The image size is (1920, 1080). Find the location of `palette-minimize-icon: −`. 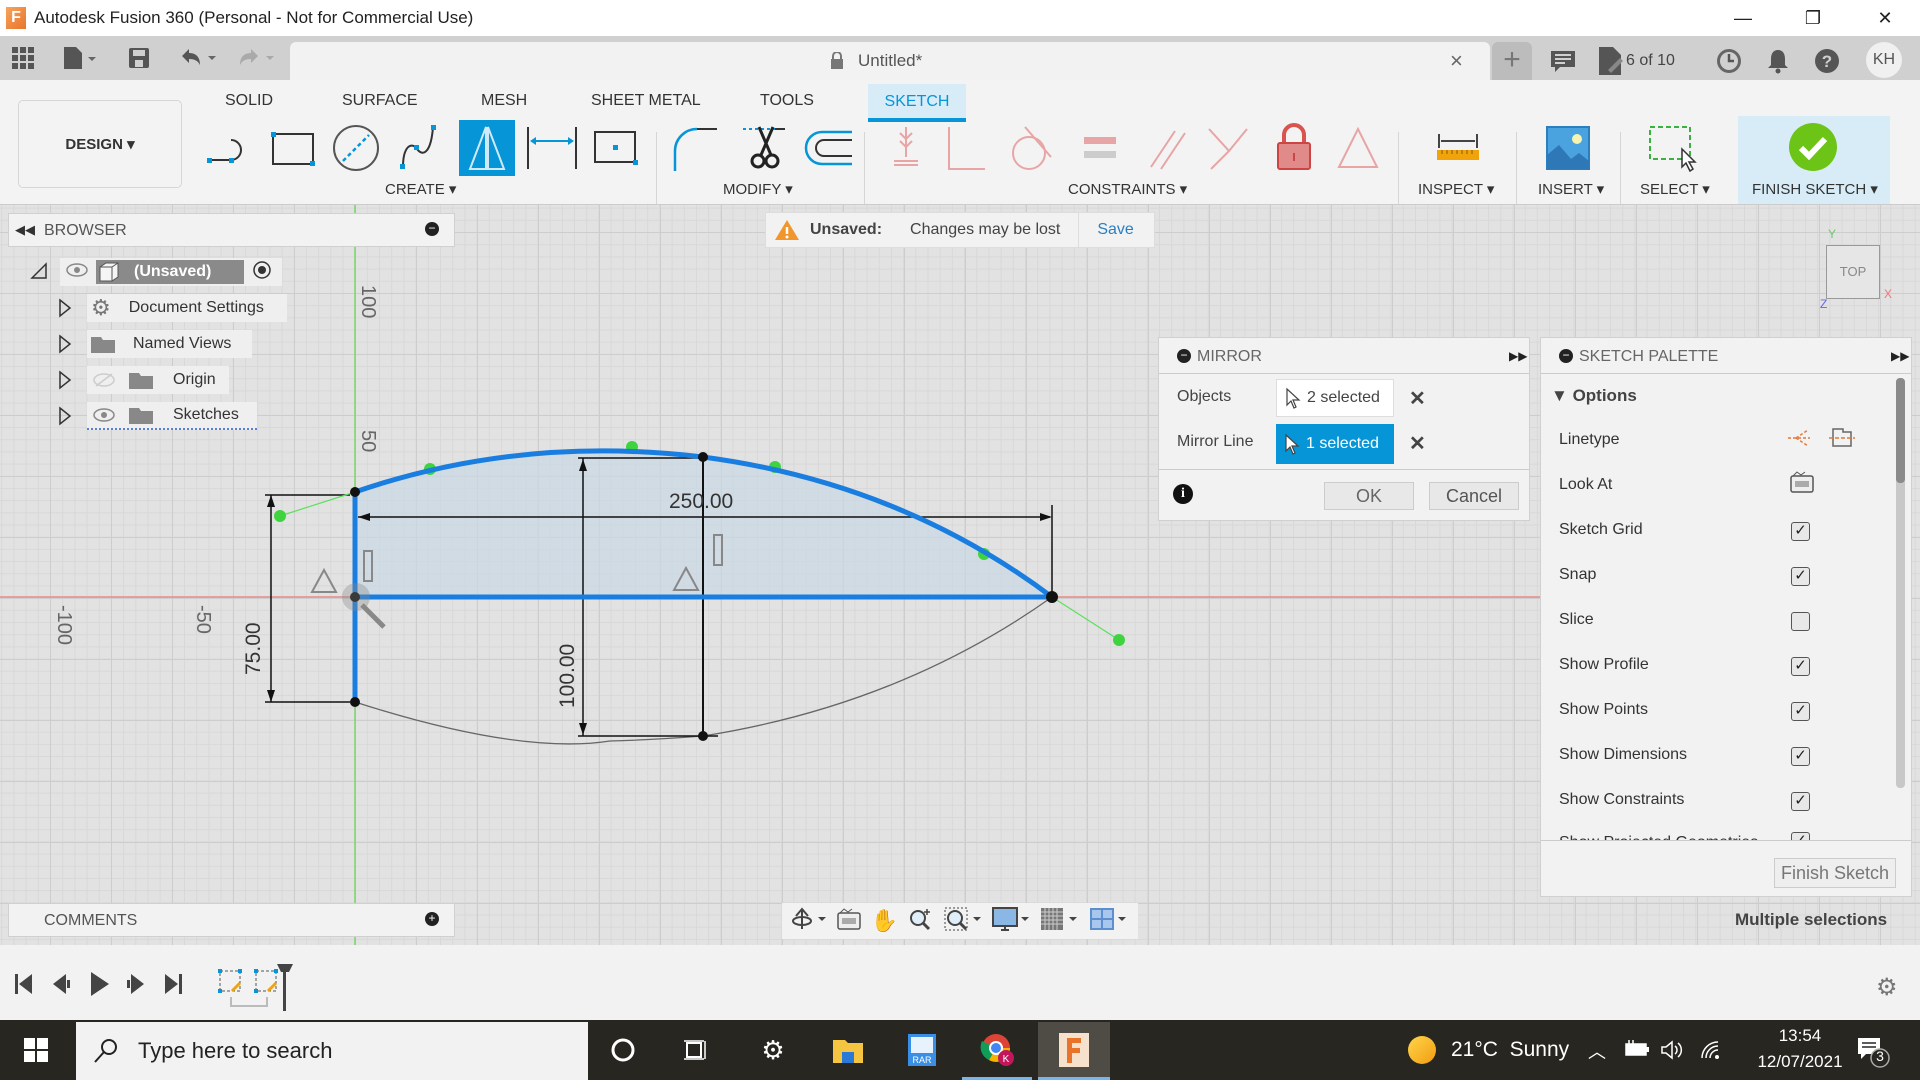

palette-minimize-icon: − is located at coordinates (1566, 356).